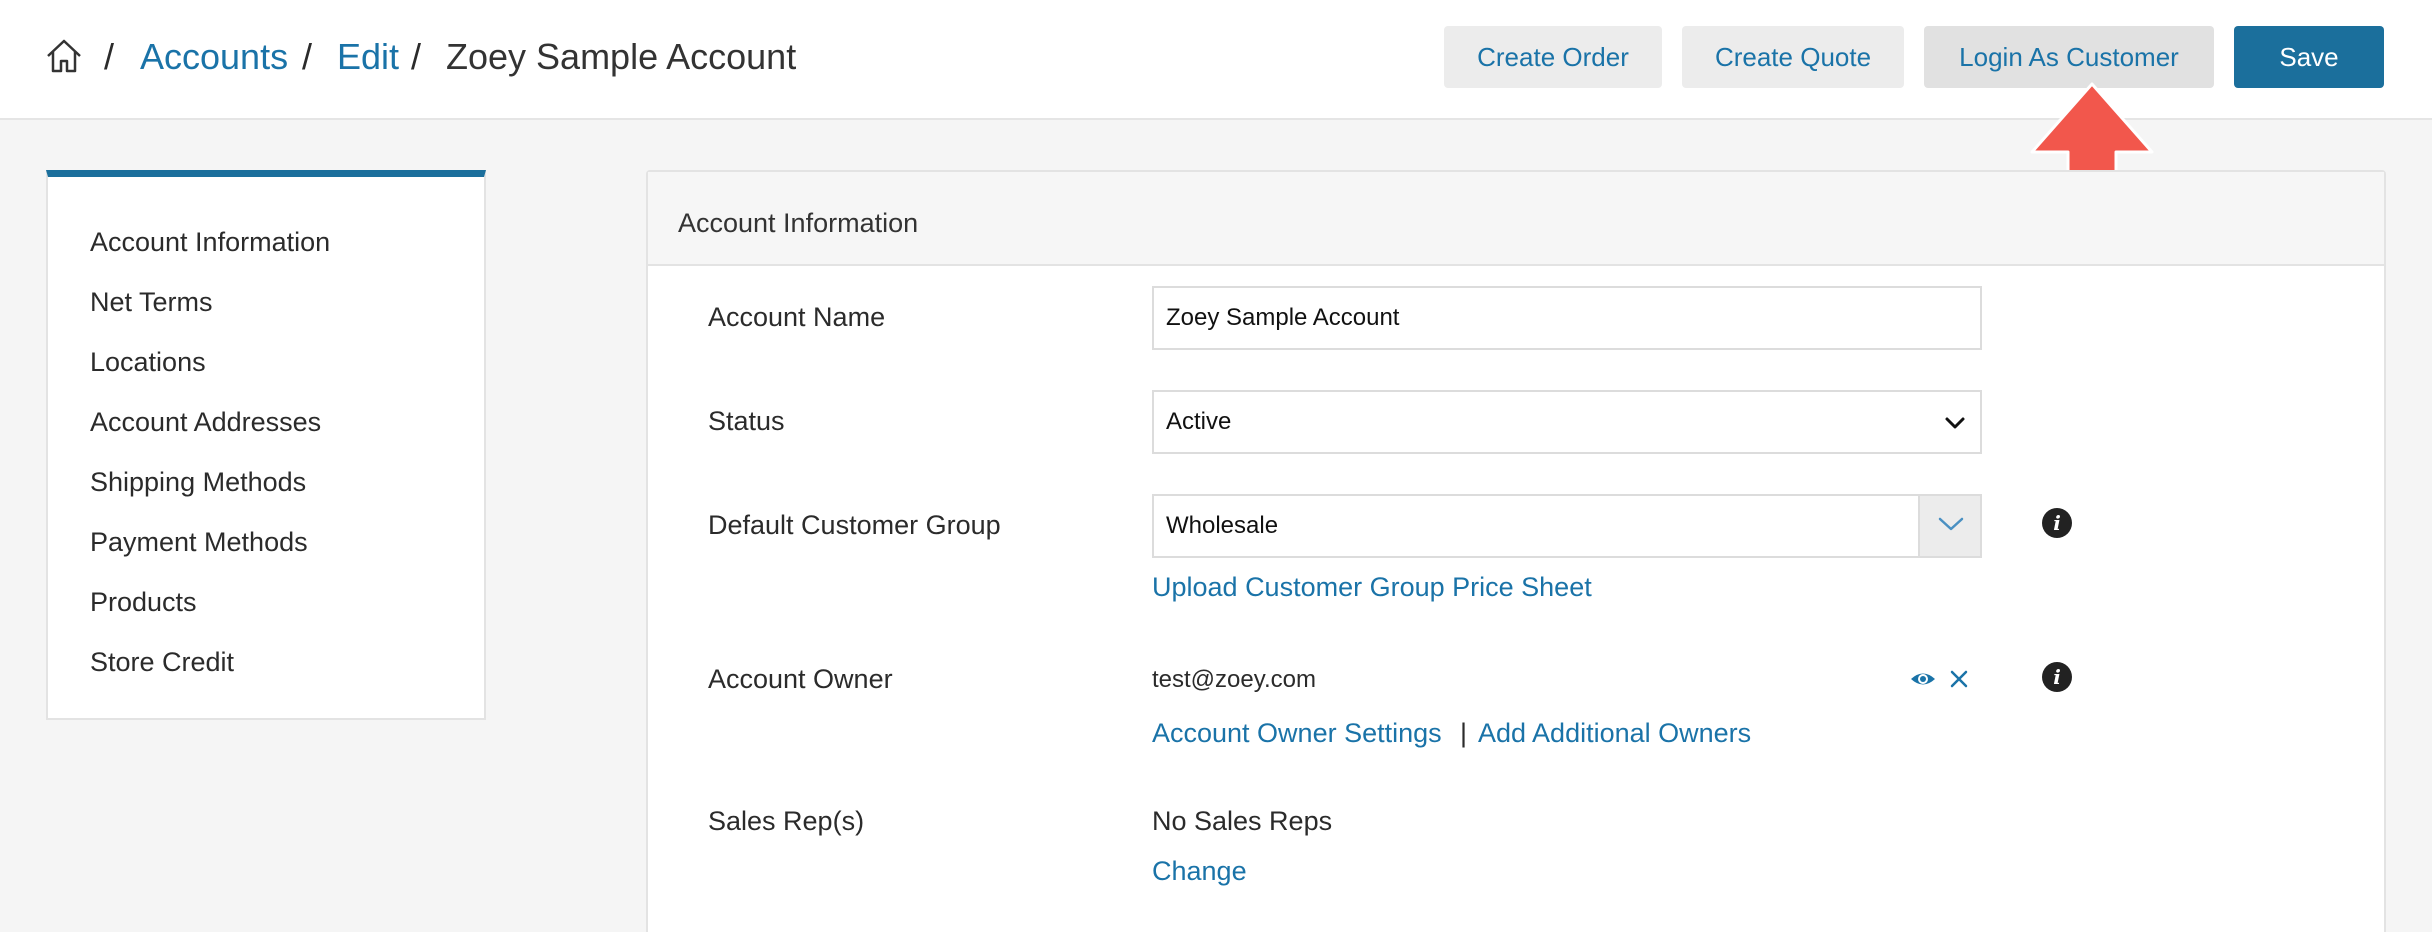 This screenshot has height=932, width=2432. Describe the element at coordinates (368, 57) in the screenshot. I see `breadcrumb-edit-link: Edit` at that location.